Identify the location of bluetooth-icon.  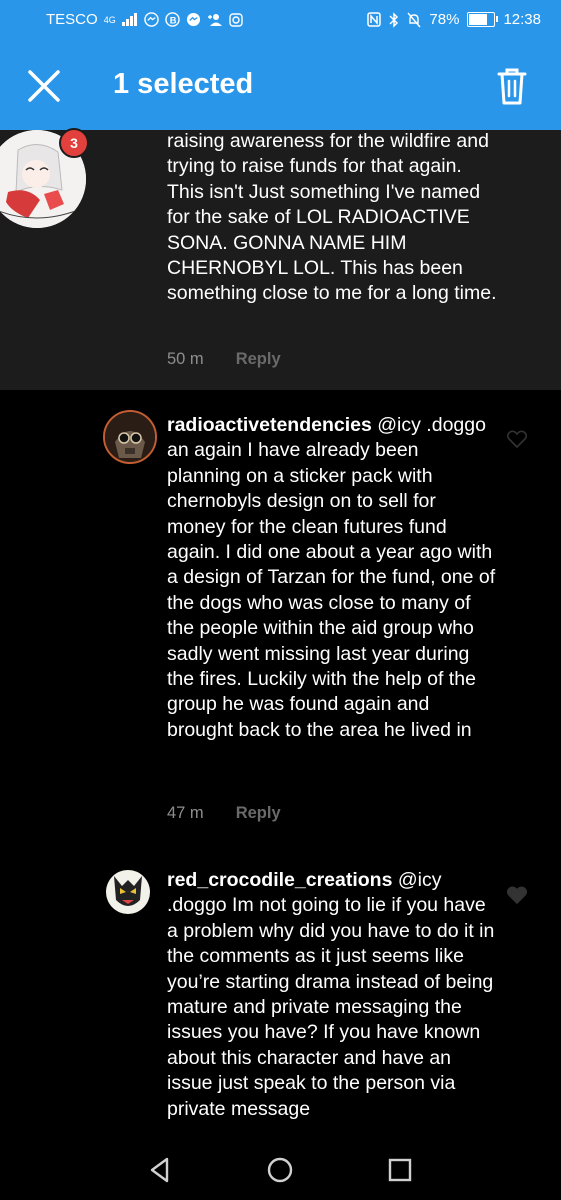
(394, 19).